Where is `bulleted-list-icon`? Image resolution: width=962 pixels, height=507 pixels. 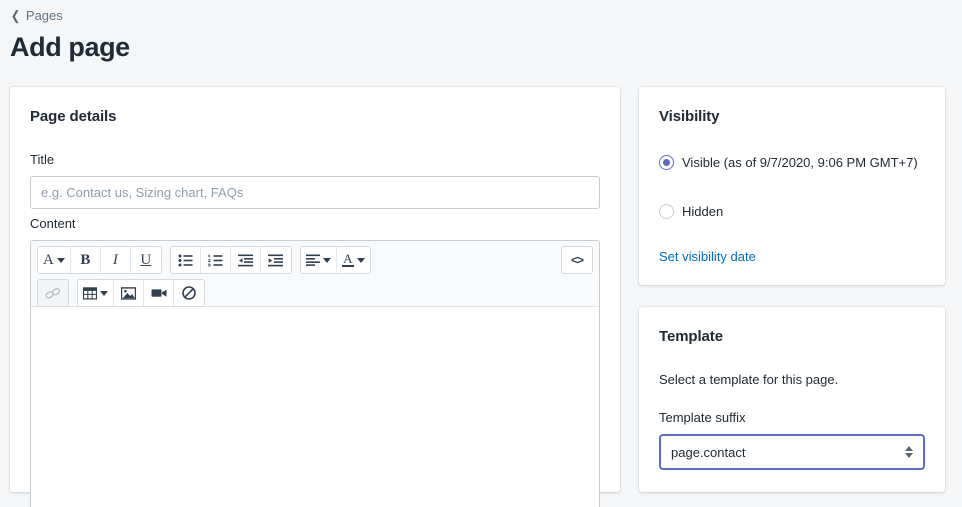
bulleted-list-icon is located at coordinates (185, 260).